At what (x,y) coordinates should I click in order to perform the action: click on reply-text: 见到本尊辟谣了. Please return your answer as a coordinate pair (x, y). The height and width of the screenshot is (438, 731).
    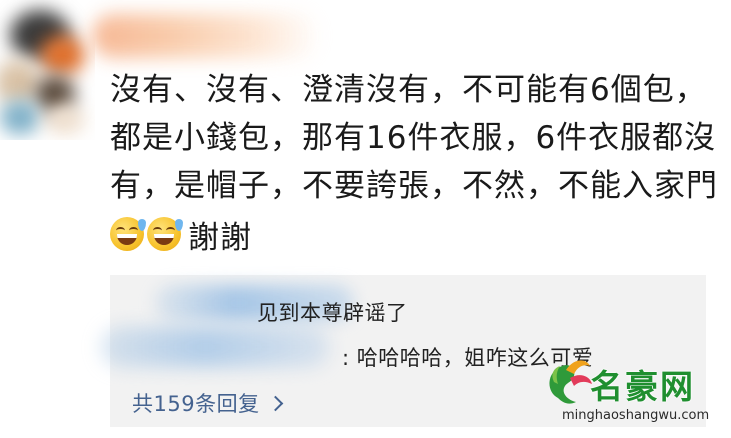
    Looking at the image, I should click on (332, 313).